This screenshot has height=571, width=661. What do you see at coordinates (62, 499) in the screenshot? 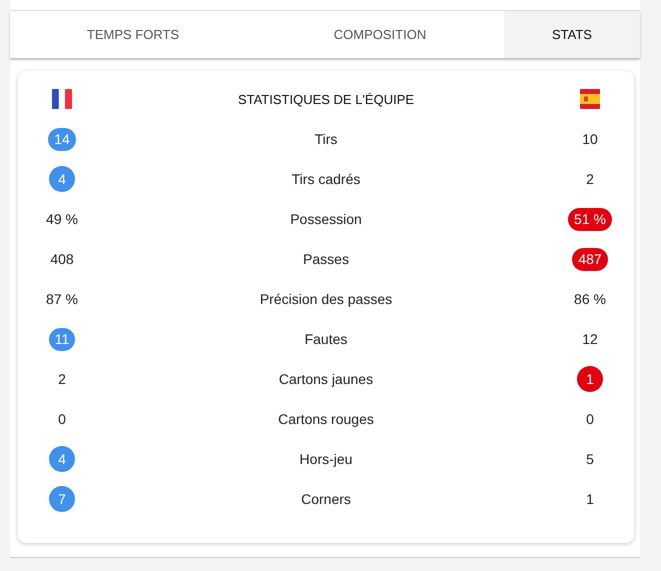
I see `stat-value-badge: 7` at bounding box center [62, 499].